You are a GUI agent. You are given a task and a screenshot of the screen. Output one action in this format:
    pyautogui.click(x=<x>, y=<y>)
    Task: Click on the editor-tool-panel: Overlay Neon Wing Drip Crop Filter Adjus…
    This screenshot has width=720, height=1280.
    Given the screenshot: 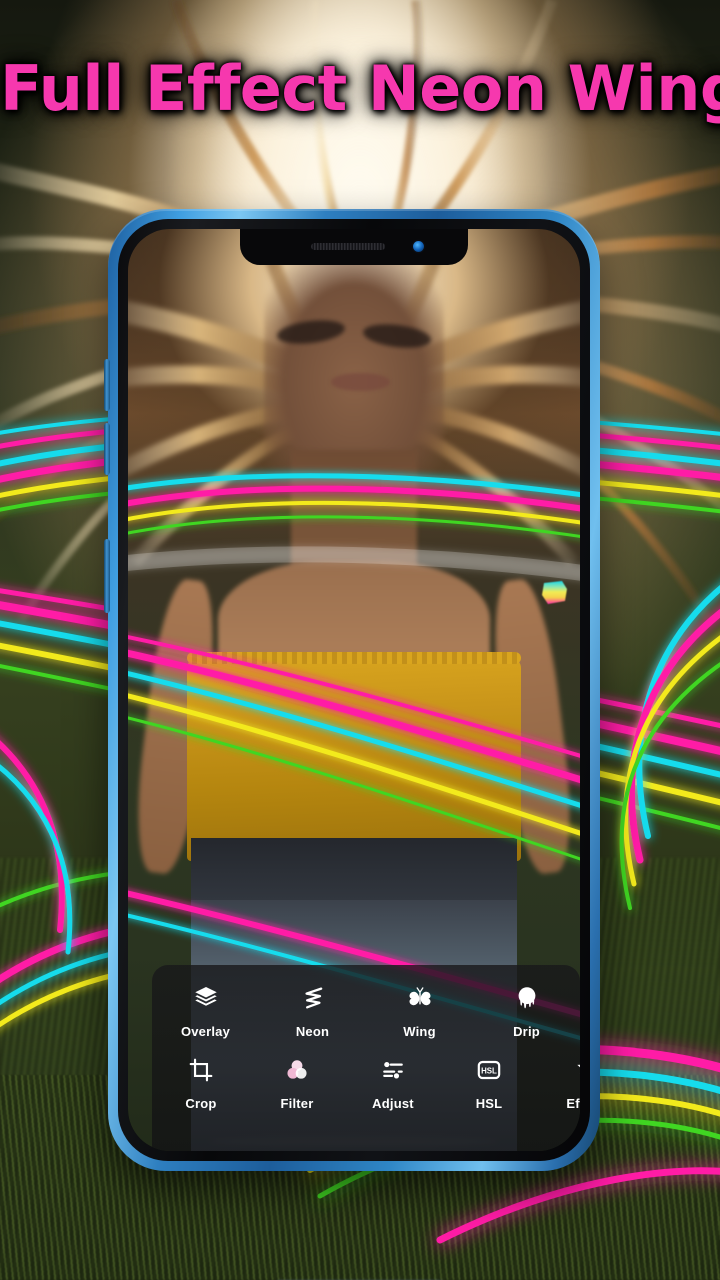 What is the action you would take?
    pyautogui.click(x=366, y=1058)
    